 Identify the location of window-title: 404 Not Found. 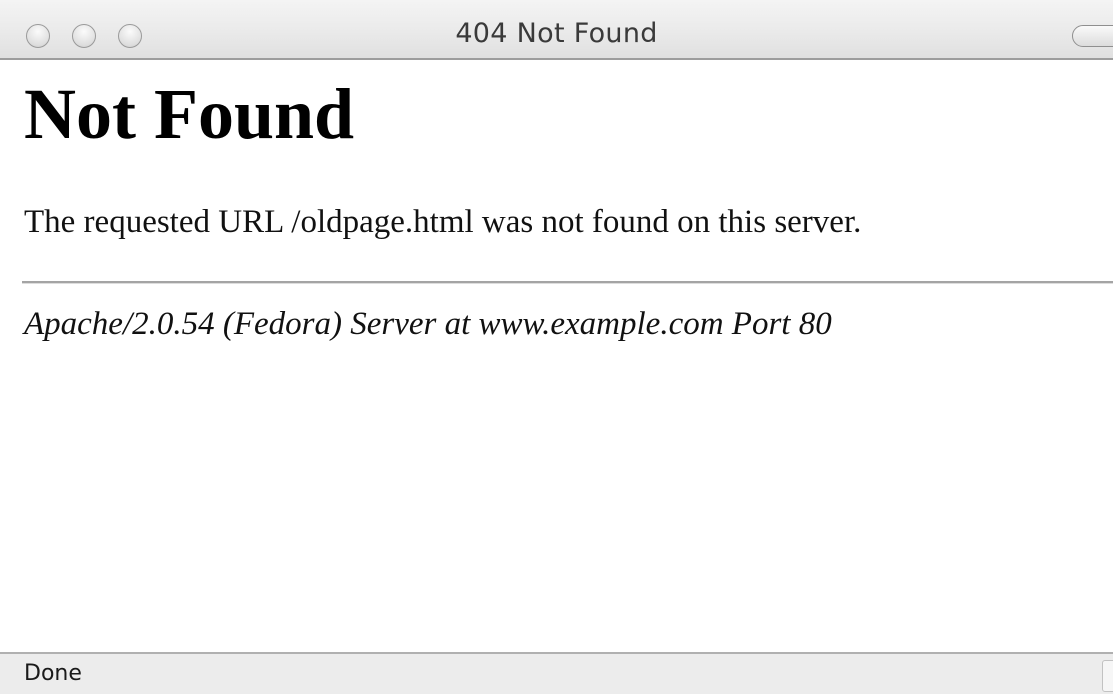
(556, 33).